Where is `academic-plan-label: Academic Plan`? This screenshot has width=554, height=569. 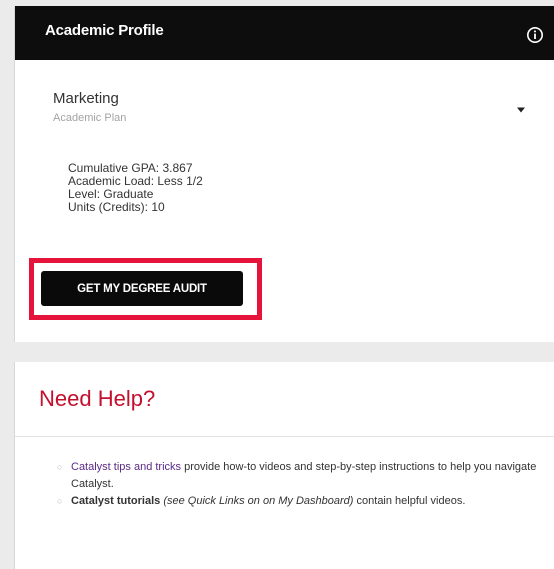 academic-plan-label: Academic Plan is located at coordinates (90, 118).